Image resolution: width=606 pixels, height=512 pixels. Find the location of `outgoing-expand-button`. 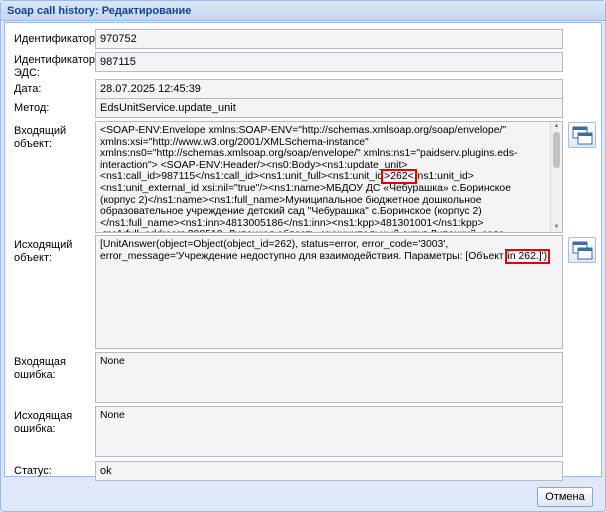

outgoing-expand-button is located at coordinates (582, 250).